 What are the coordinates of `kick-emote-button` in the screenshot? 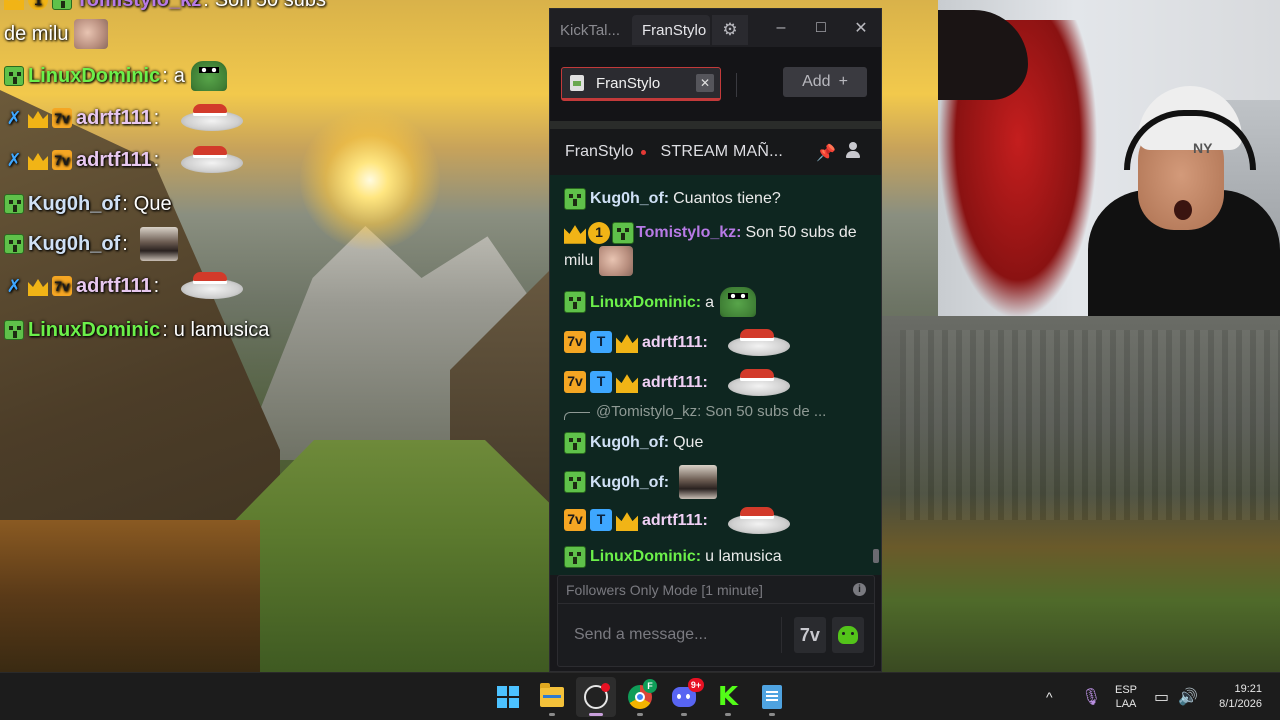 It's located at (847, 635).